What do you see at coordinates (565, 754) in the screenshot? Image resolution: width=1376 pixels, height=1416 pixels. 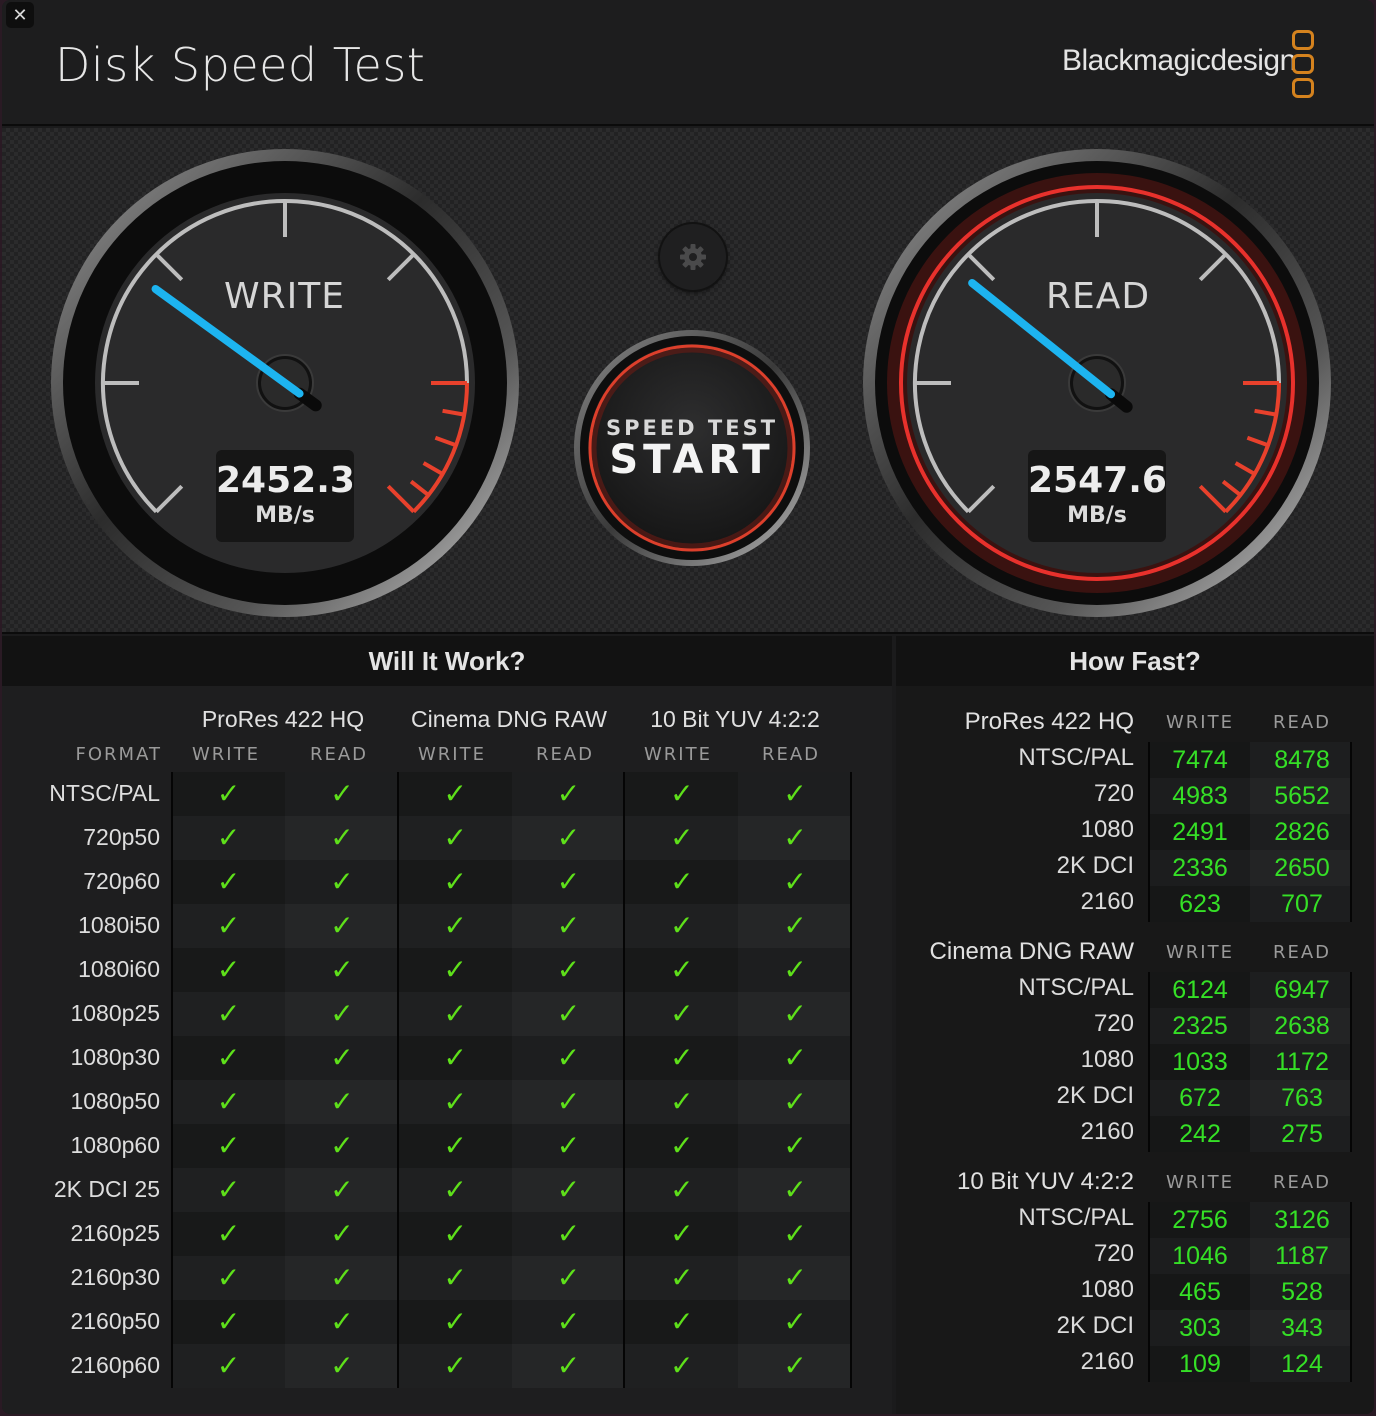 I see `cinema-dng-read-header: READ` at bounding box center [565, 754].